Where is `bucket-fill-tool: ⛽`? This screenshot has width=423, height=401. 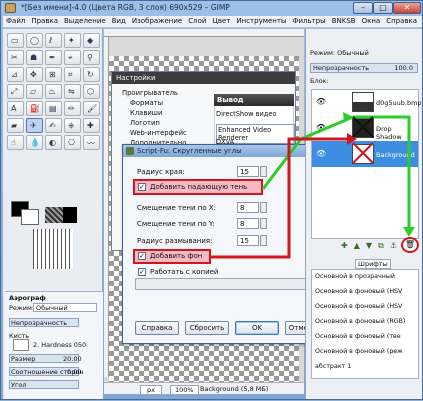
bucket-fill-tool: ⛽ is located at coordinates (34, 108).